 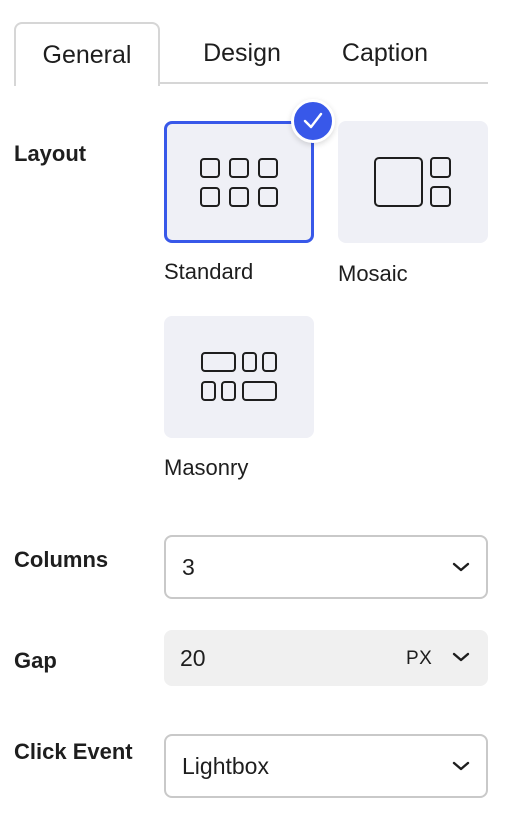 I want to click on columns-value: 3, so click(x=188, y=567).